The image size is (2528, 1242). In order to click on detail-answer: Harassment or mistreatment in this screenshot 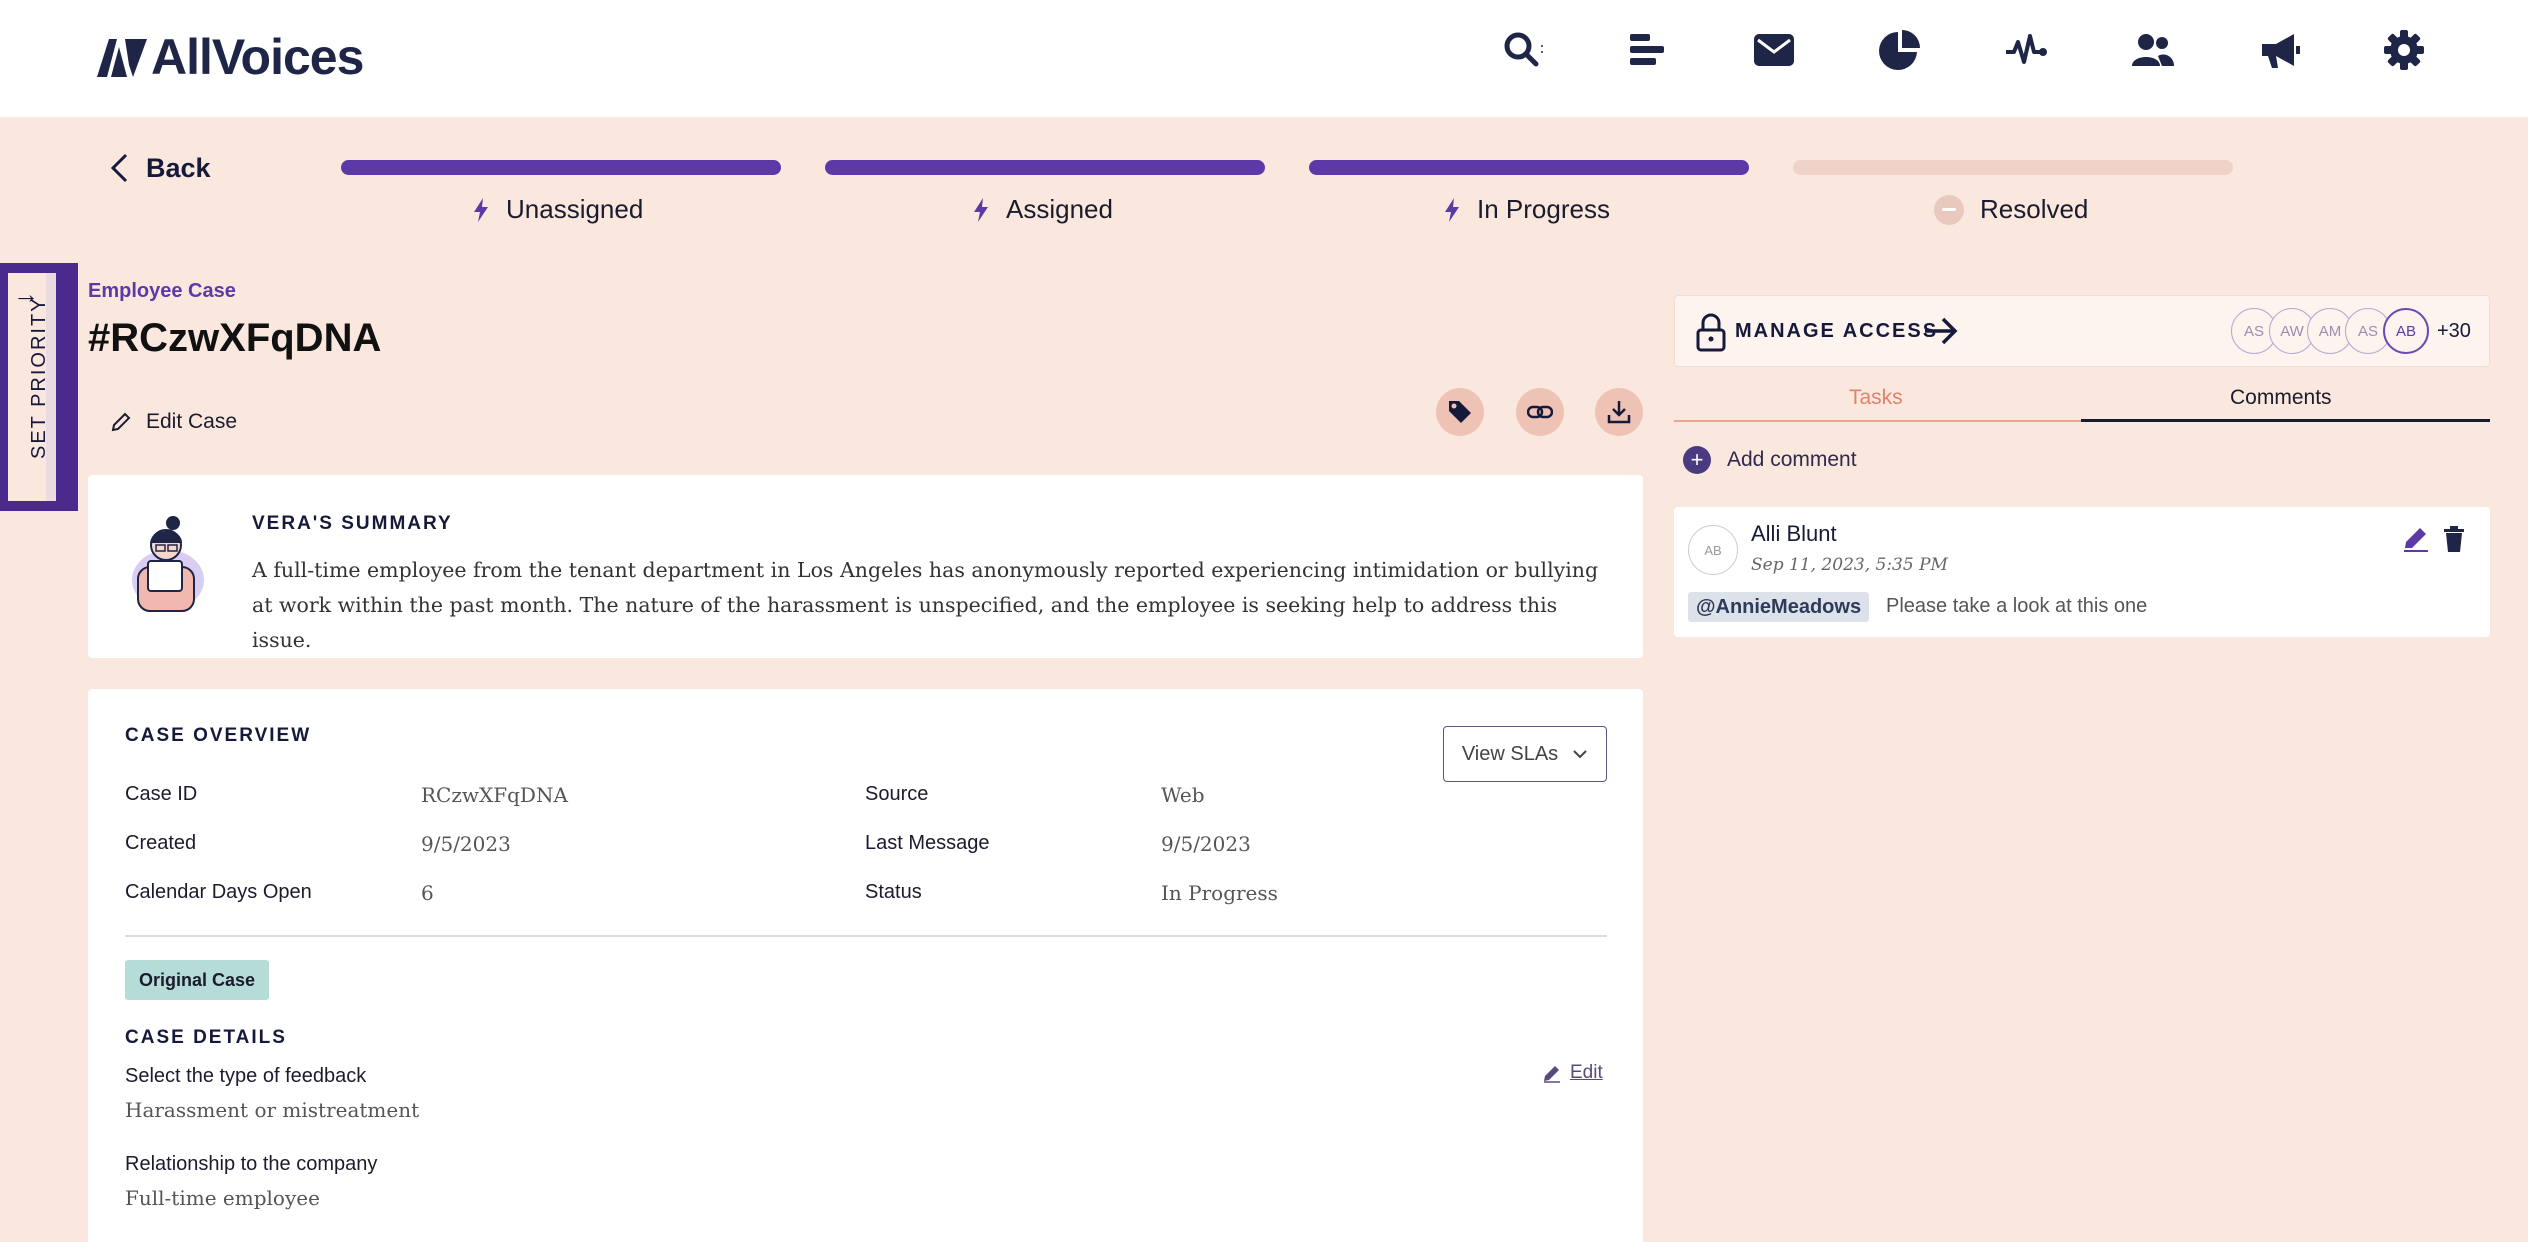, I will do `click(272, 1110)`.